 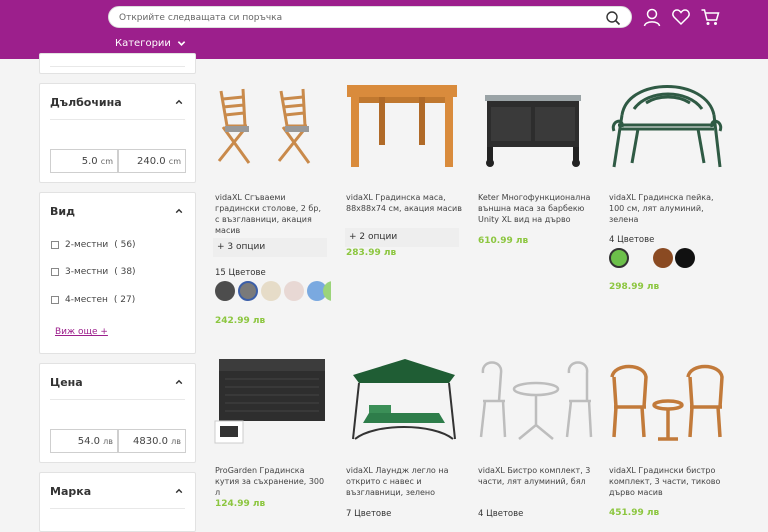 What do you see at coordinates (384, 29) in the screenshot?
I see `top-header: Категории` at bounding box center [384, 29].